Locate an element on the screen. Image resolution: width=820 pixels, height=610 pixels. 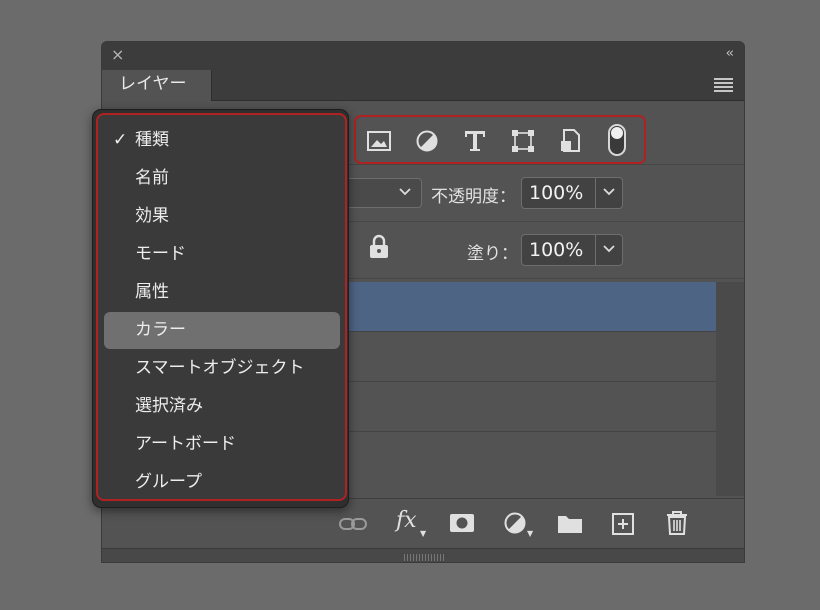
menu-item-label: グループ is located at coordinates (168, 482).